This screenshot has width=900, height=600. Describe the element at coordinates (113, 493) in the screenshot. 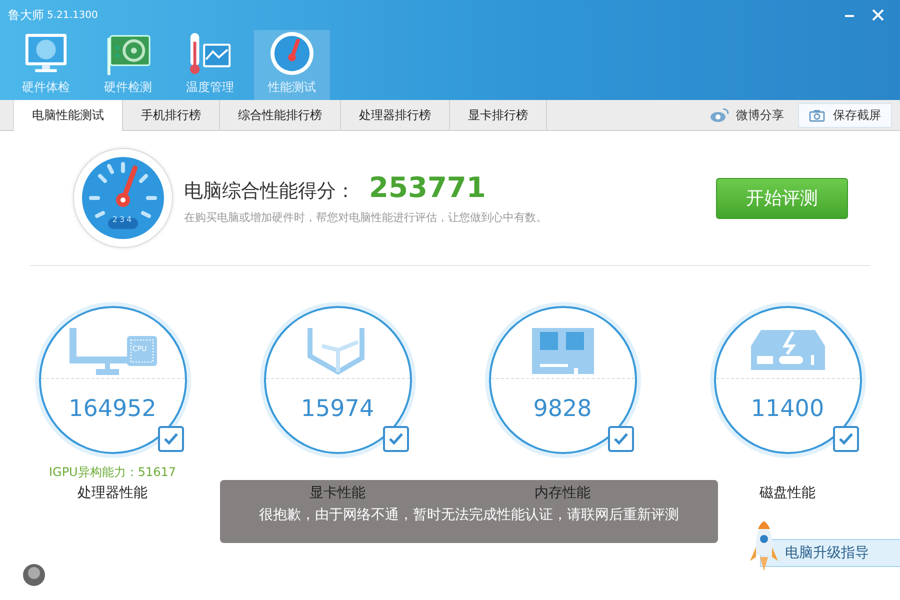

I see `category-label: 处理器性能` at that location.